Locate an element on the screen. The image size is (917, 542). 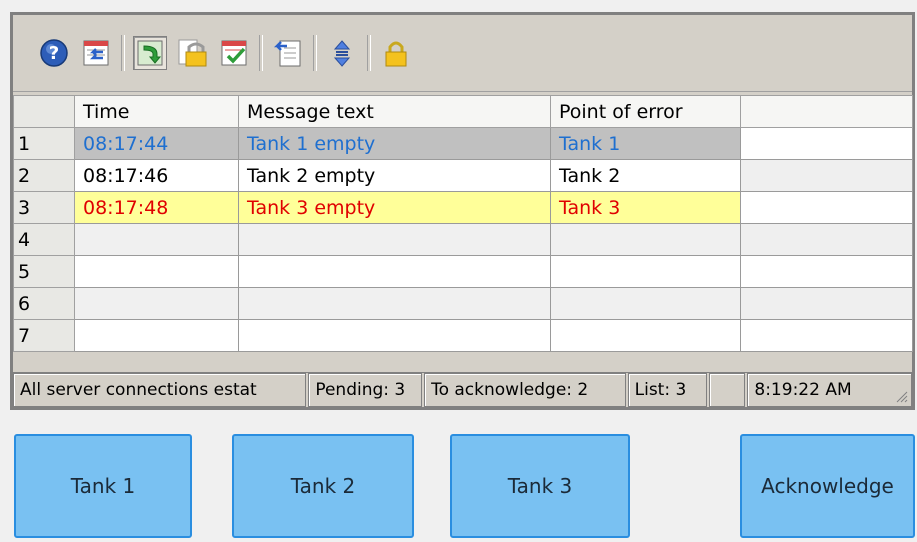
tank3-button: Tank 3 is located at coordinates (540, 486).